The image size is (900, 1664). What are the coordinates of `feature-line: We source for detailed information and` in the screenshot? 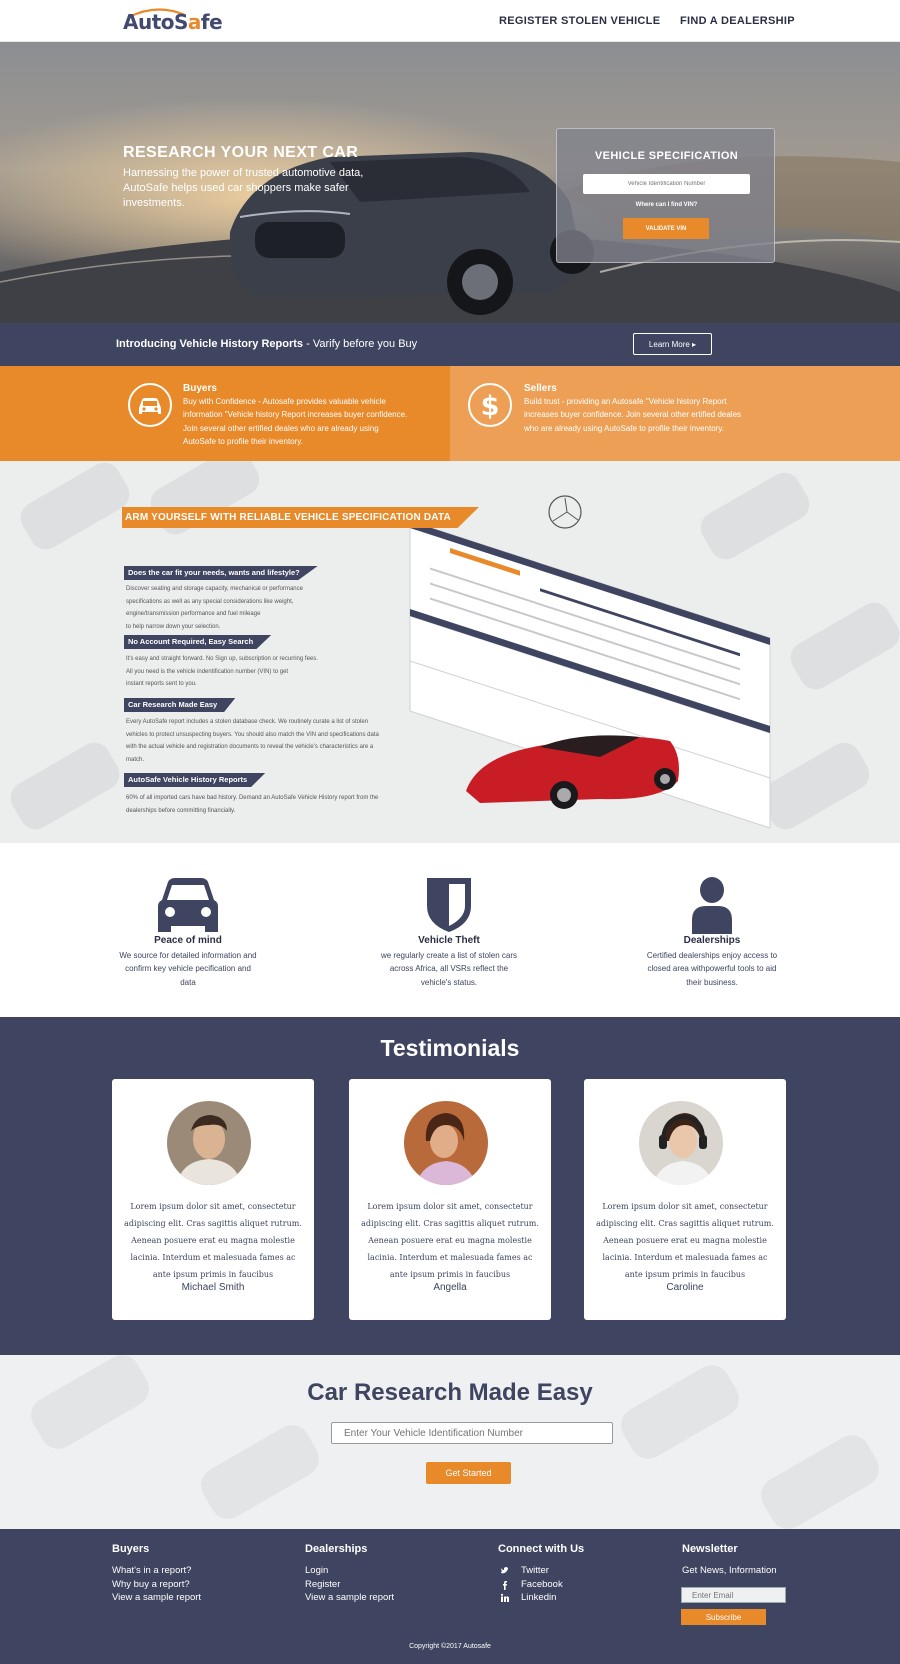 It's located at (188, 955).